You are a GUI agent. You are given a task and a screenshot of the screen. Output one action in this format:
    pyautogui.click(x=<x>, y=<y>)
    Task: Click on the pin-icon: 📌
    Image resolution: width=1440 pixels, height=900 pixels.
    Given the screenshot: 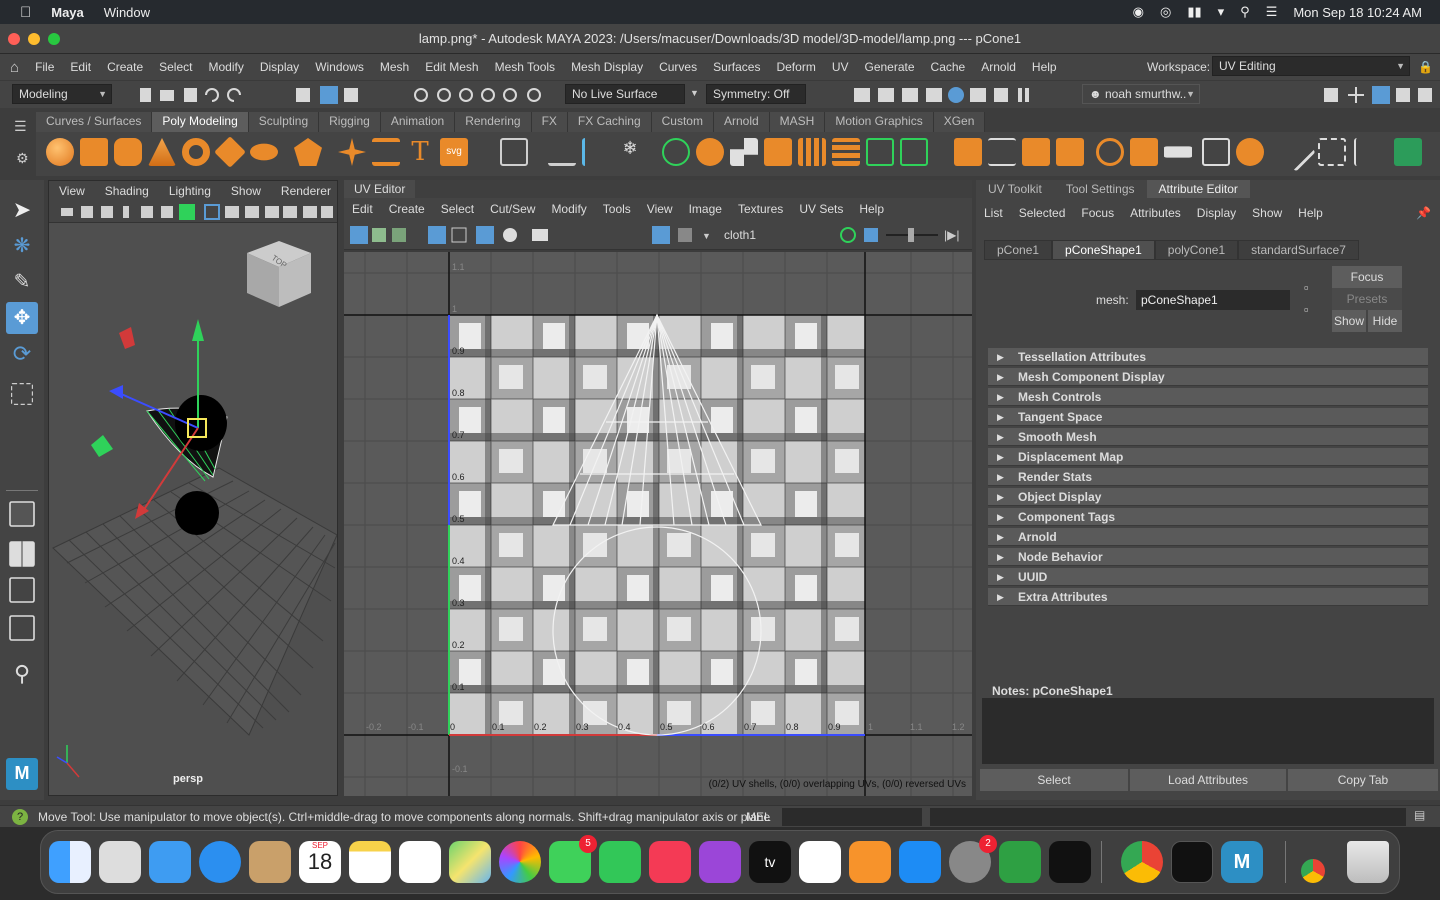 What is the action you would take?
    pyautogui.click(x=1423, y=213)
    